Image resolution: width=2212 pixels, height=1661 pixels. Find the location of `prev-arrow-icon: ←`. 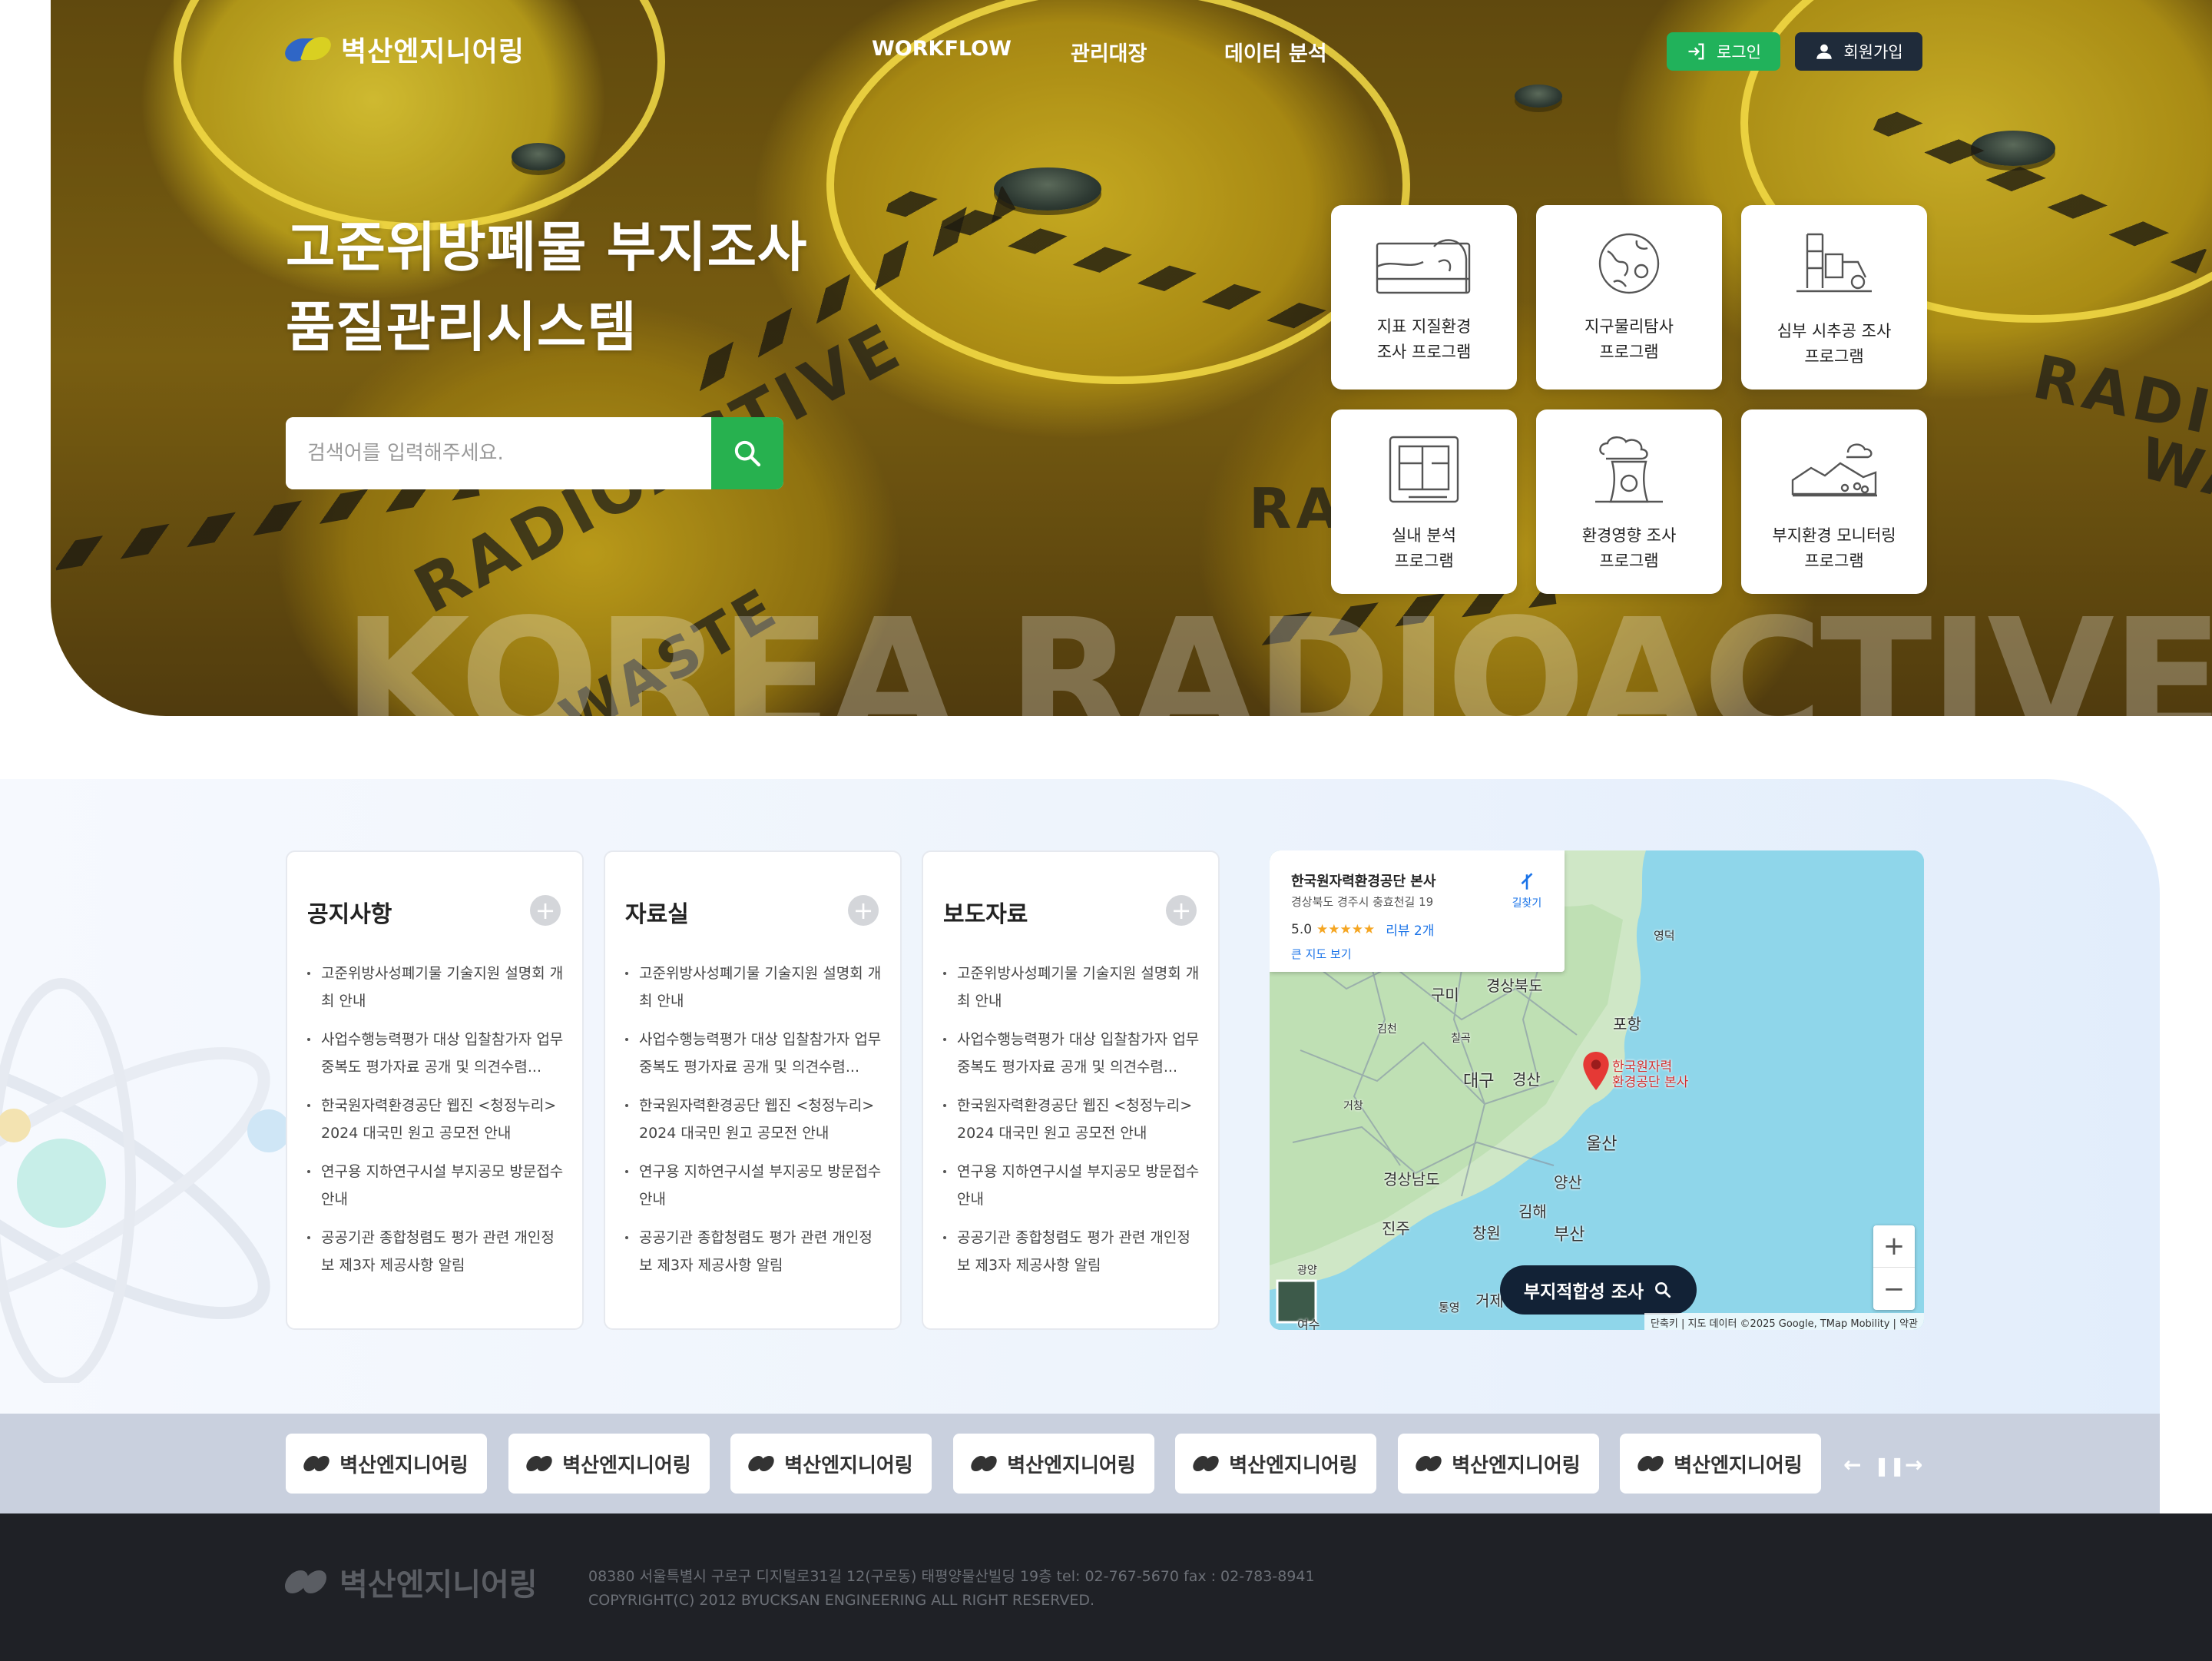

prev-arrow-icon: ← is located at coordinates (1852, 1464).